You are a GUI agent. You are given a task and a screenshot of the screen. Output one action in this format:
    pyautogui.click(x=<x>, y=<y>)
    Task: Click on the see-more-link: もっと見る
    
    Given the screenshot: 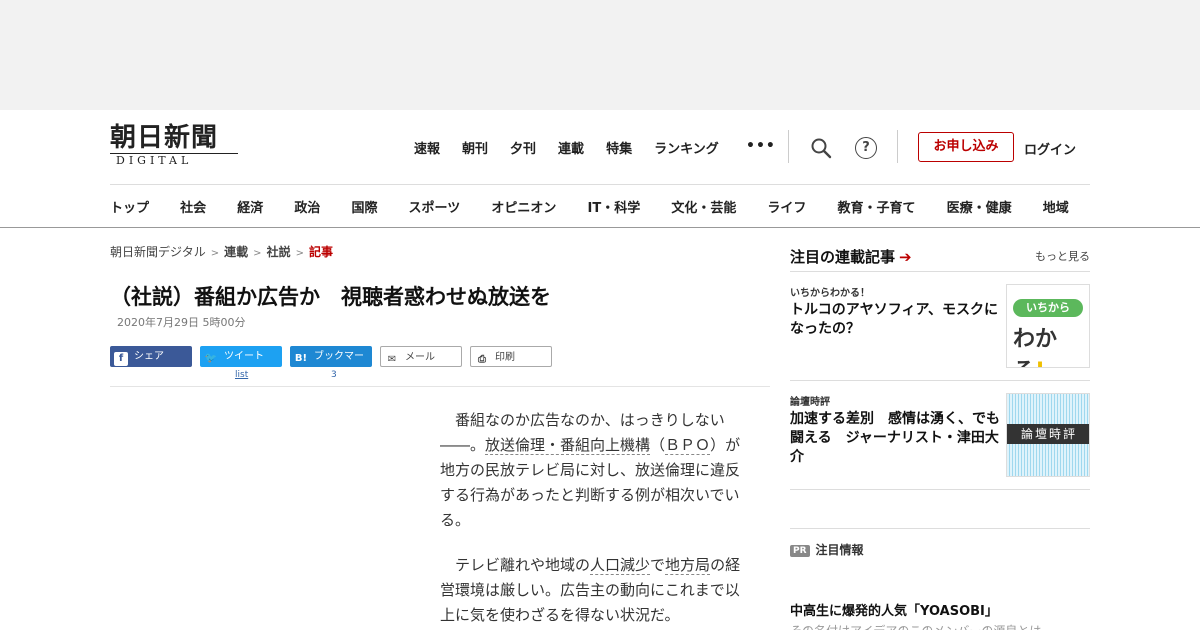 What is the action you would take?
    pyautogui.click(x=1062, y=256)
    